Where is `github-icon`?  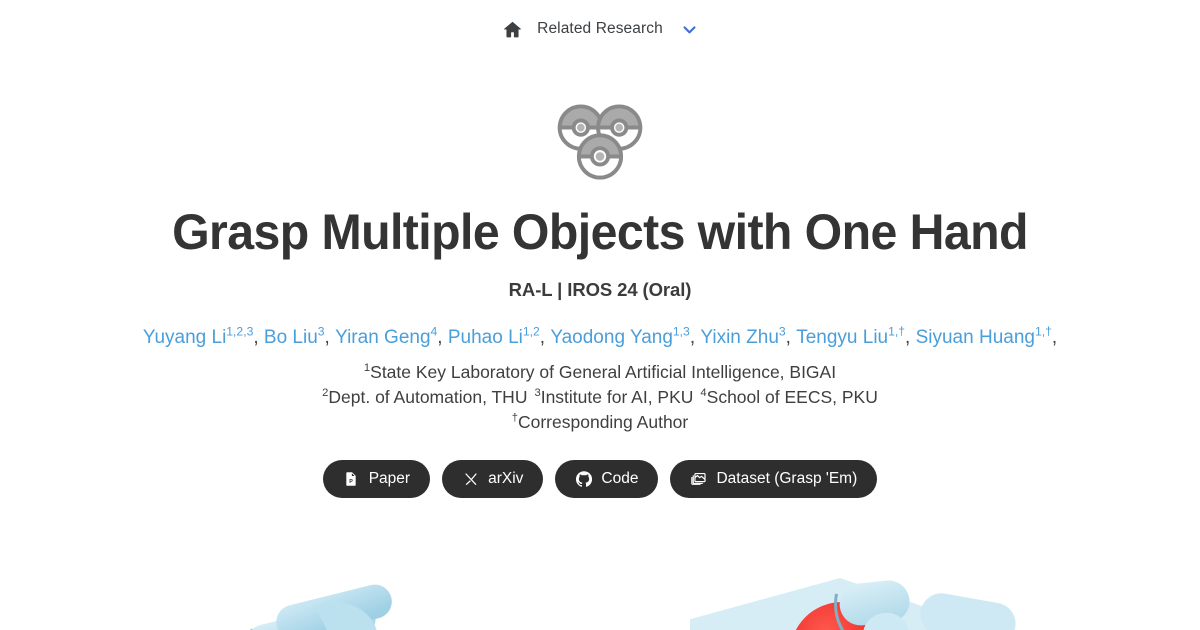
github-icon is located at coordinates (583, 478).